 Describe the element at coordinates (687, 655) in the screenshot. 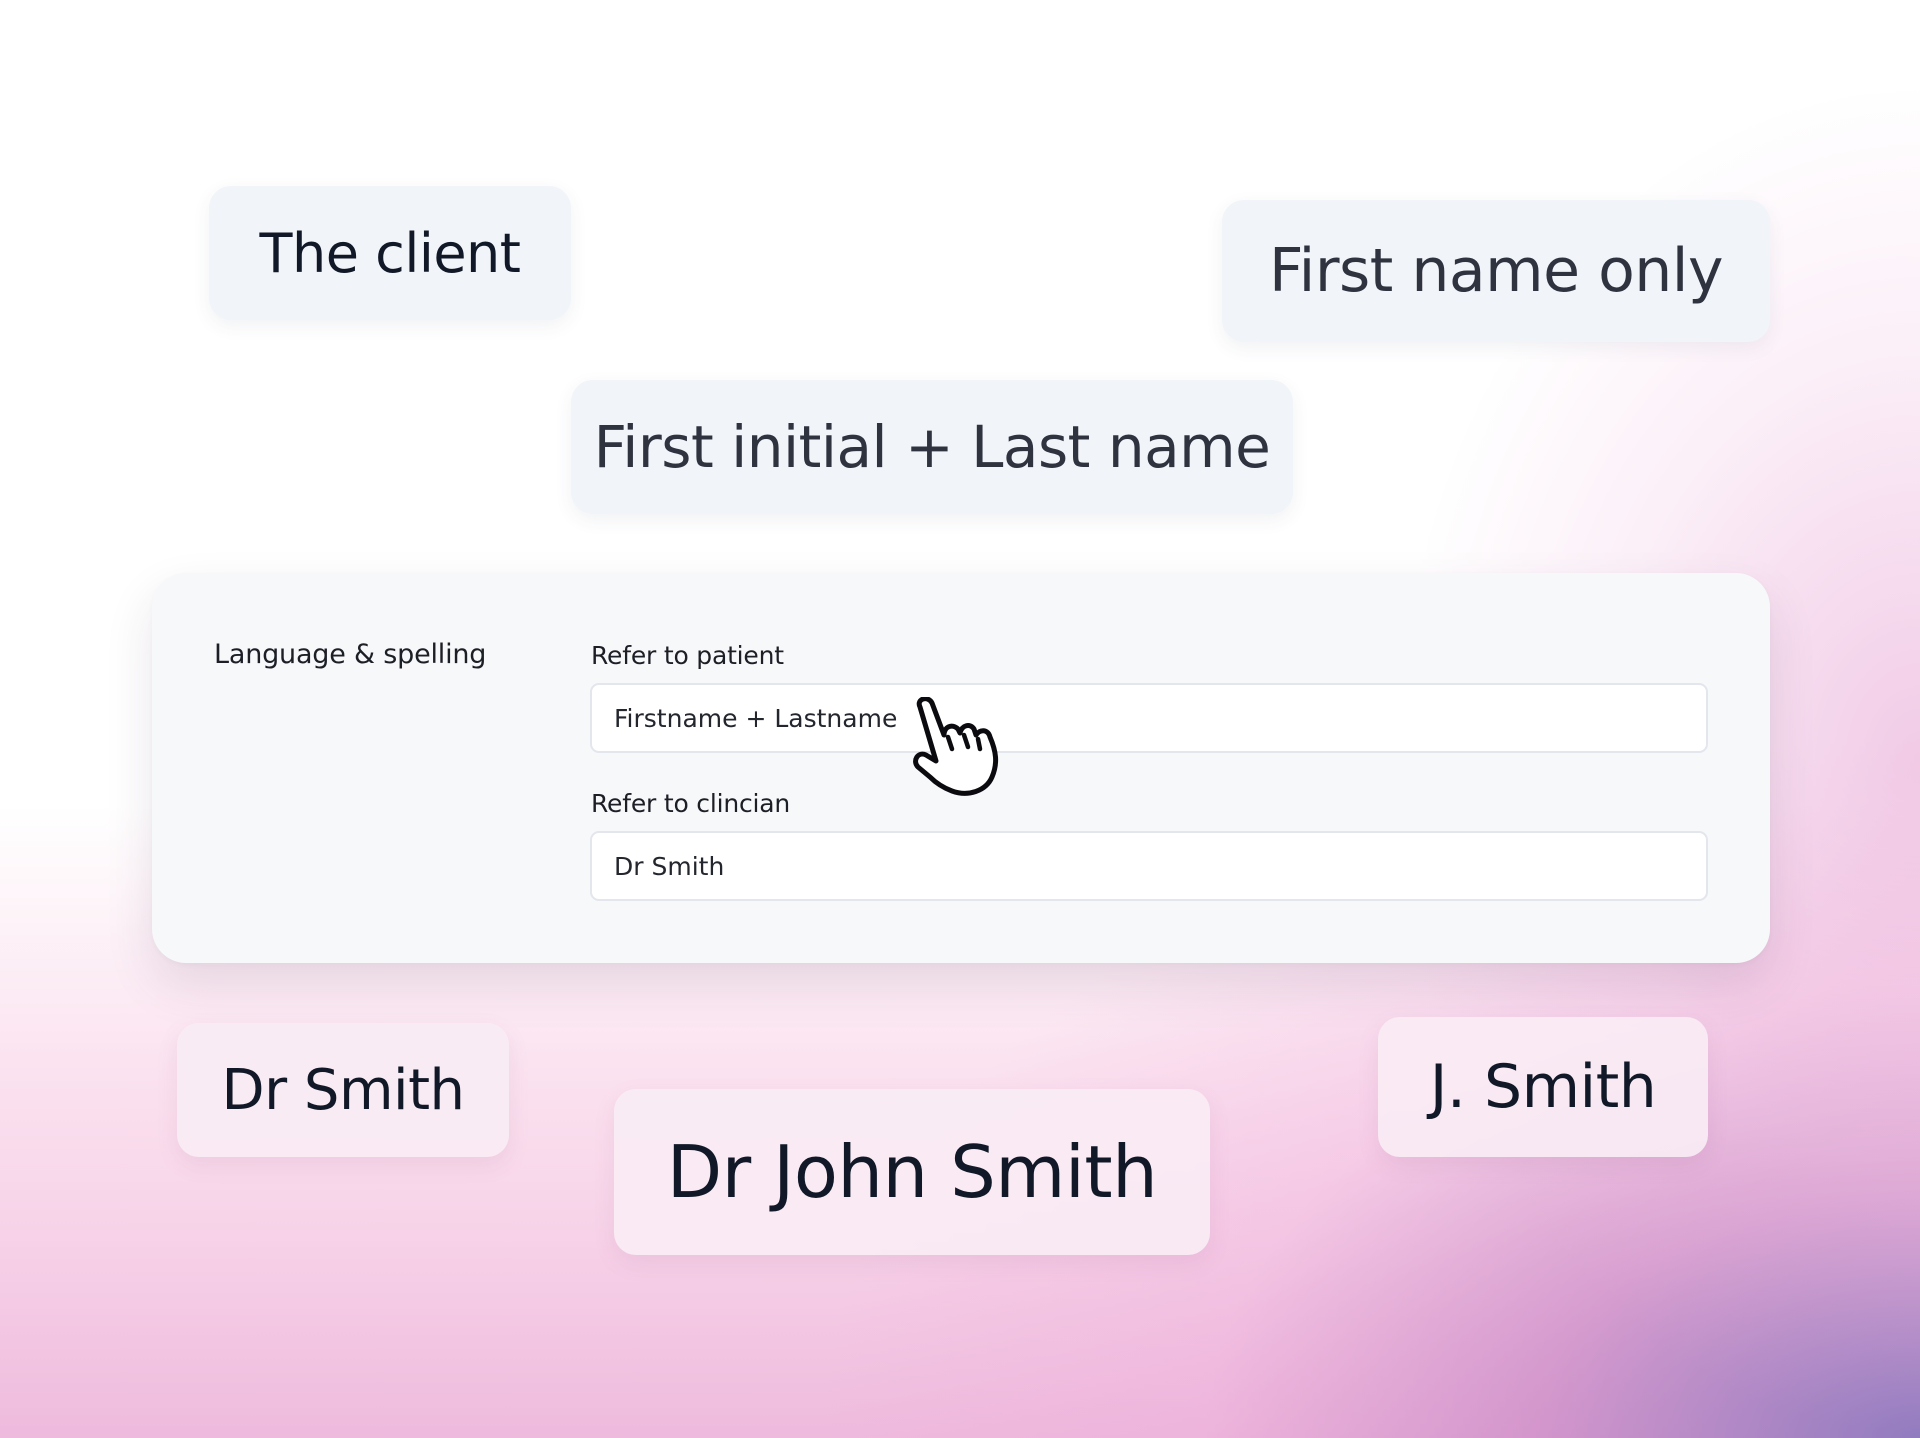

I see `refer-to-patient-label: Refer to patient` at that location.